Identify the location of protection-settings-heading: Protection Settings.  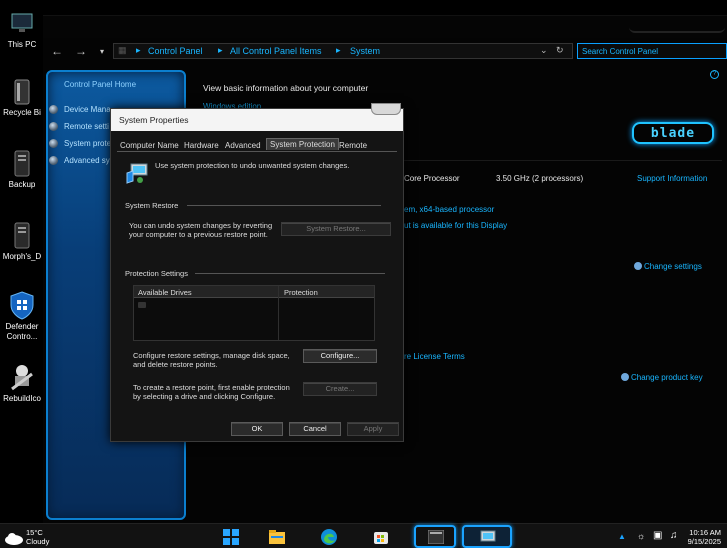
(156, 273).